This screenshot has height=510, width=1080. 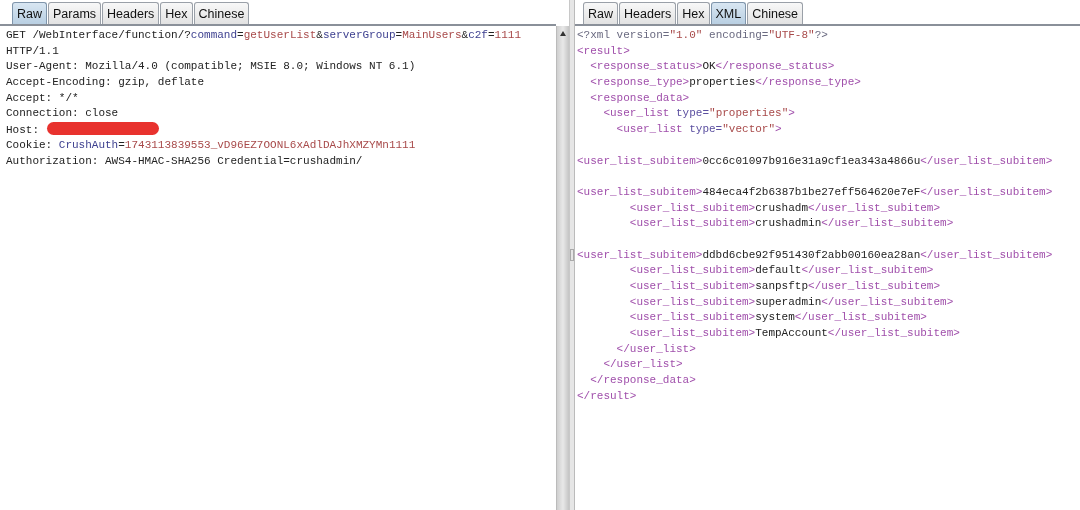 I want to click on code-text: HTTP/1.1, so click(x=32, y=50).